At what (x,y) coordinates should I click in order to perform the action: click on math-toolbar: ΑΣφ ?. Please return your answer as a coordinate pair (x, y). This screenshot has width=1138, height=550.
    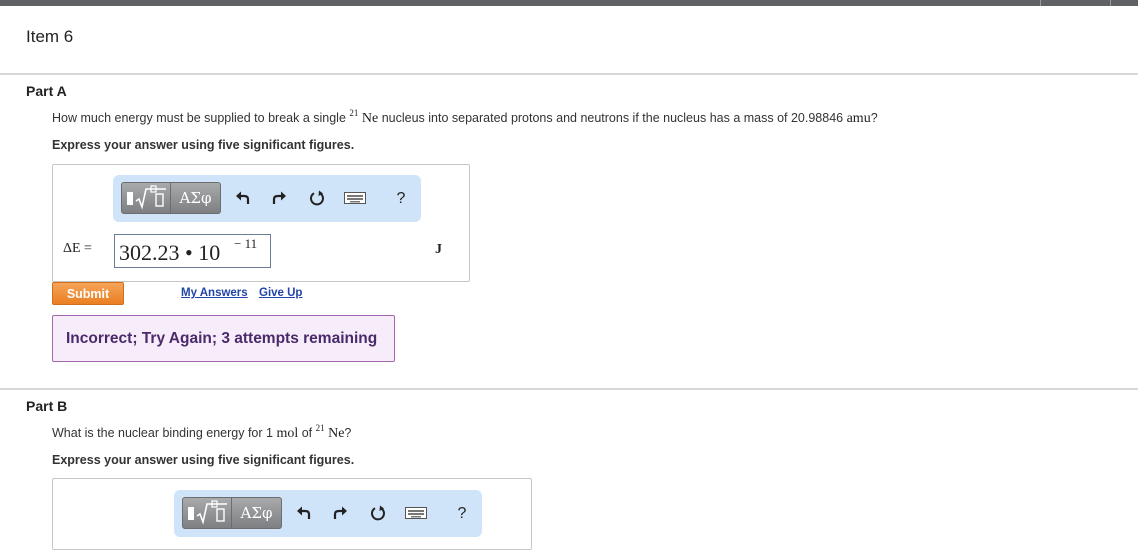
    Looking at the image, I should click on (267, 198).